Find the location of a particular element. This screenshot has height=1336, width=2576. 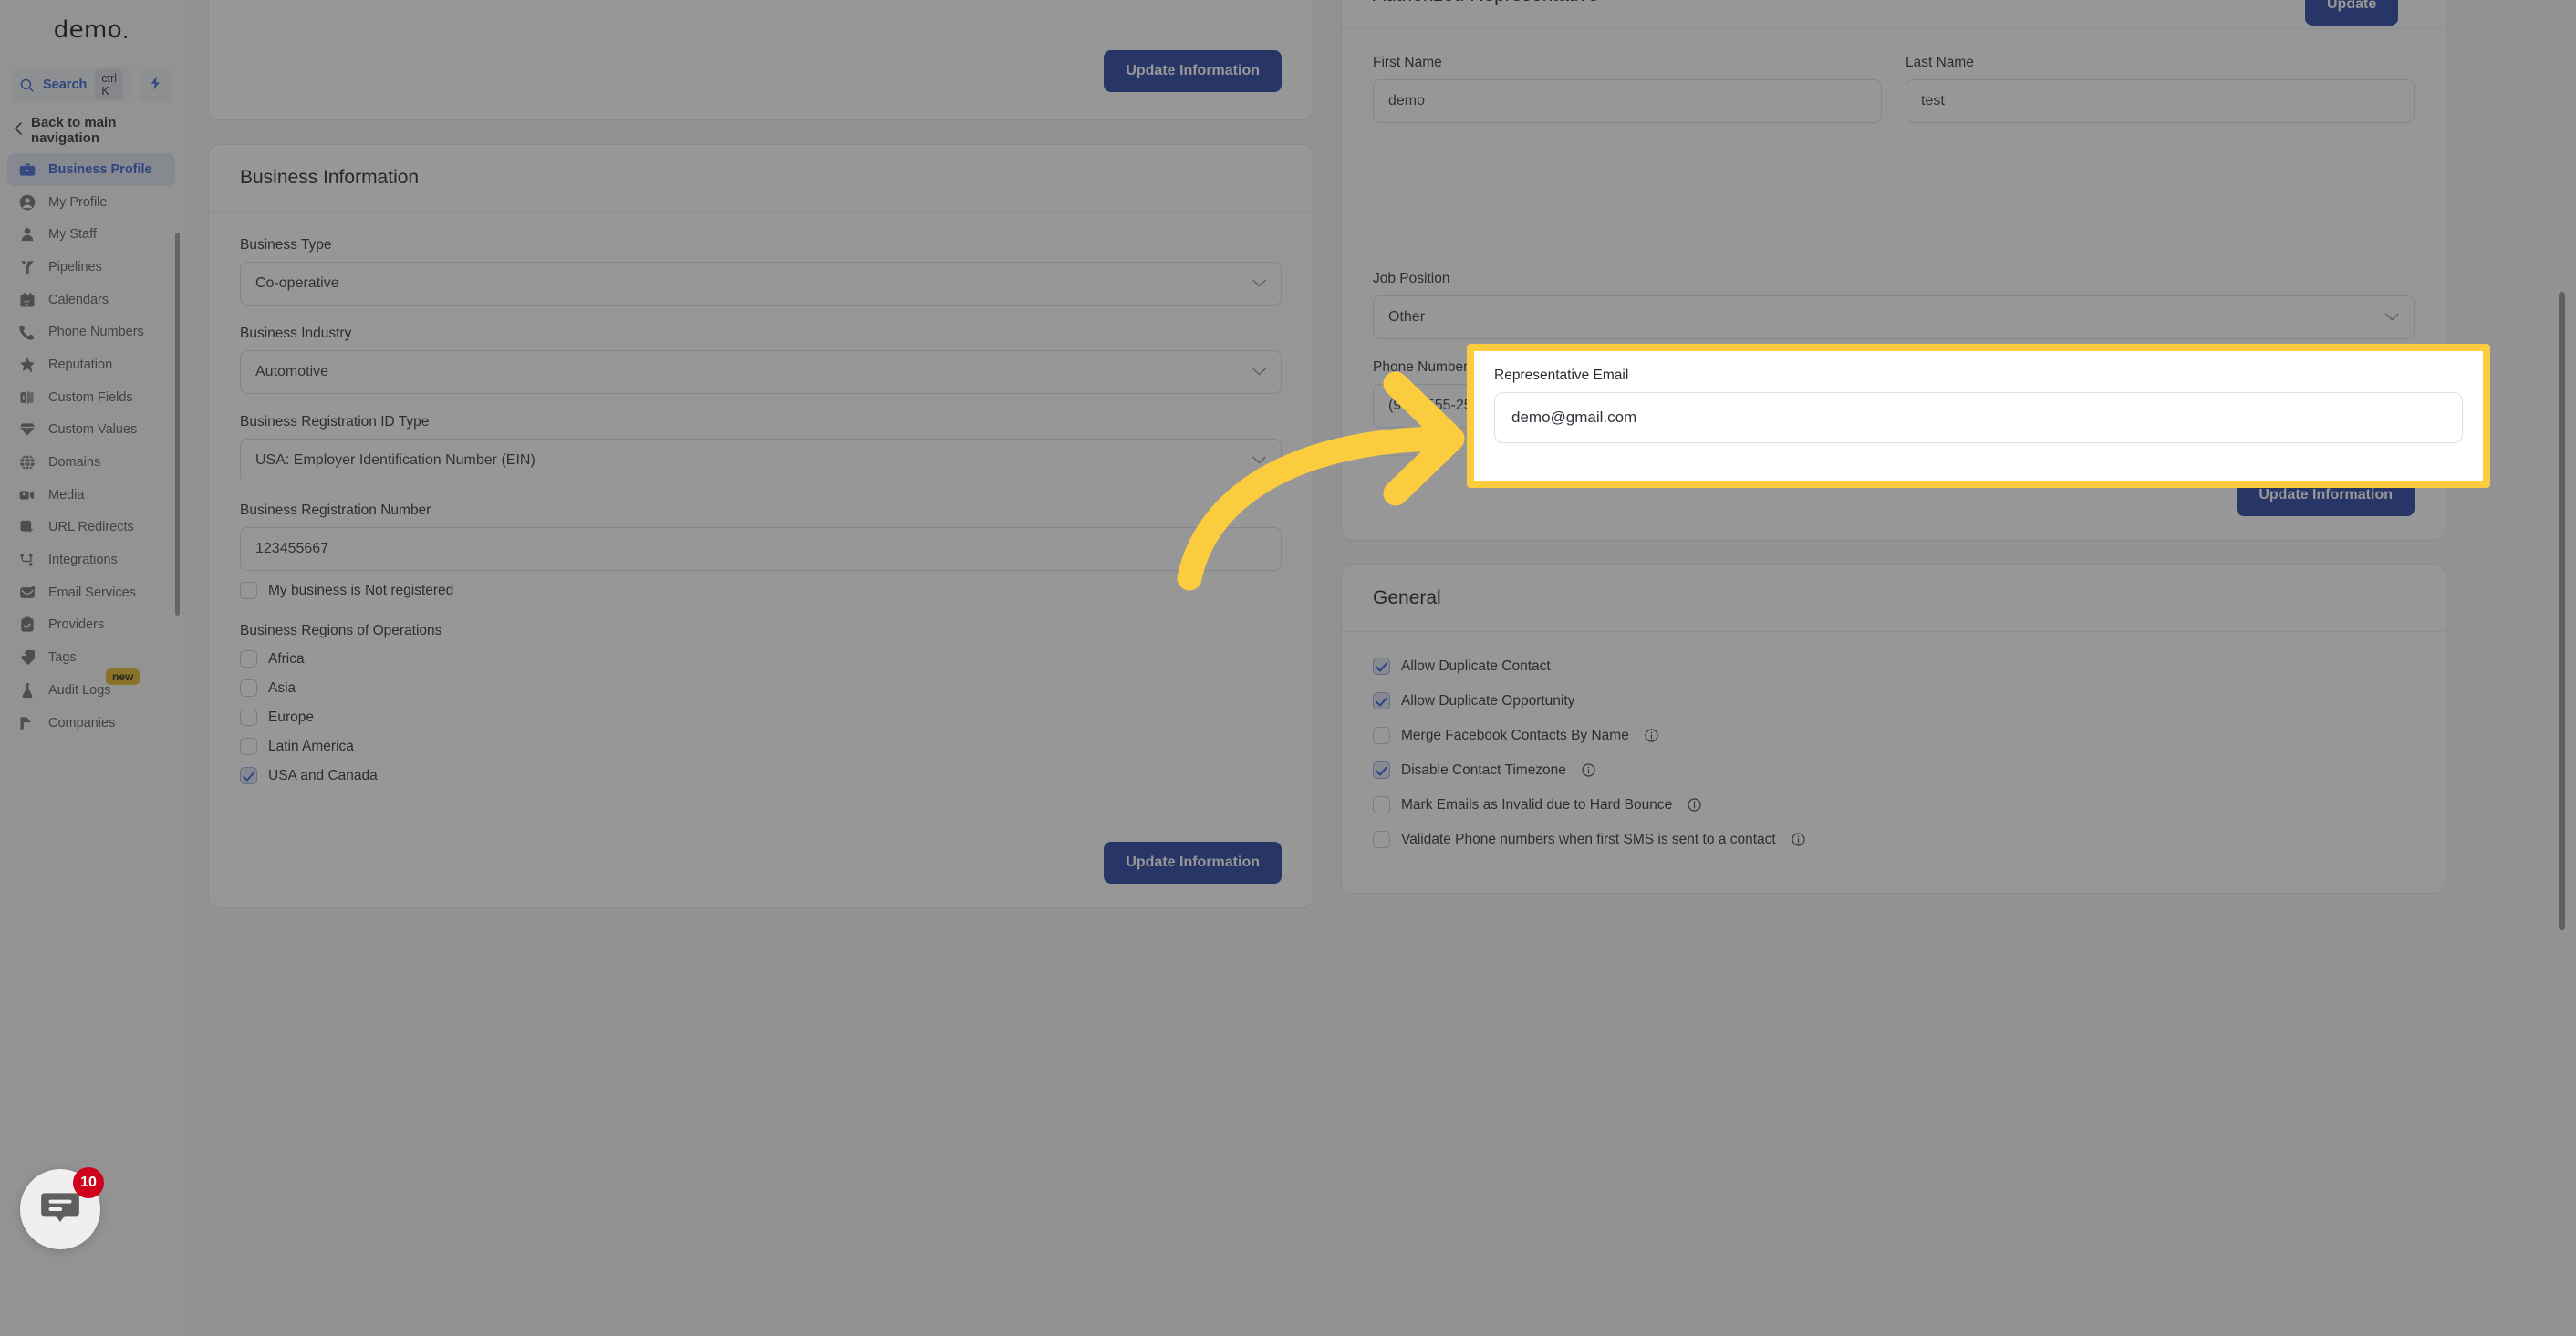

sidebar-item-audit-logs: Audit Logs new is located at coordinates (91, 687).